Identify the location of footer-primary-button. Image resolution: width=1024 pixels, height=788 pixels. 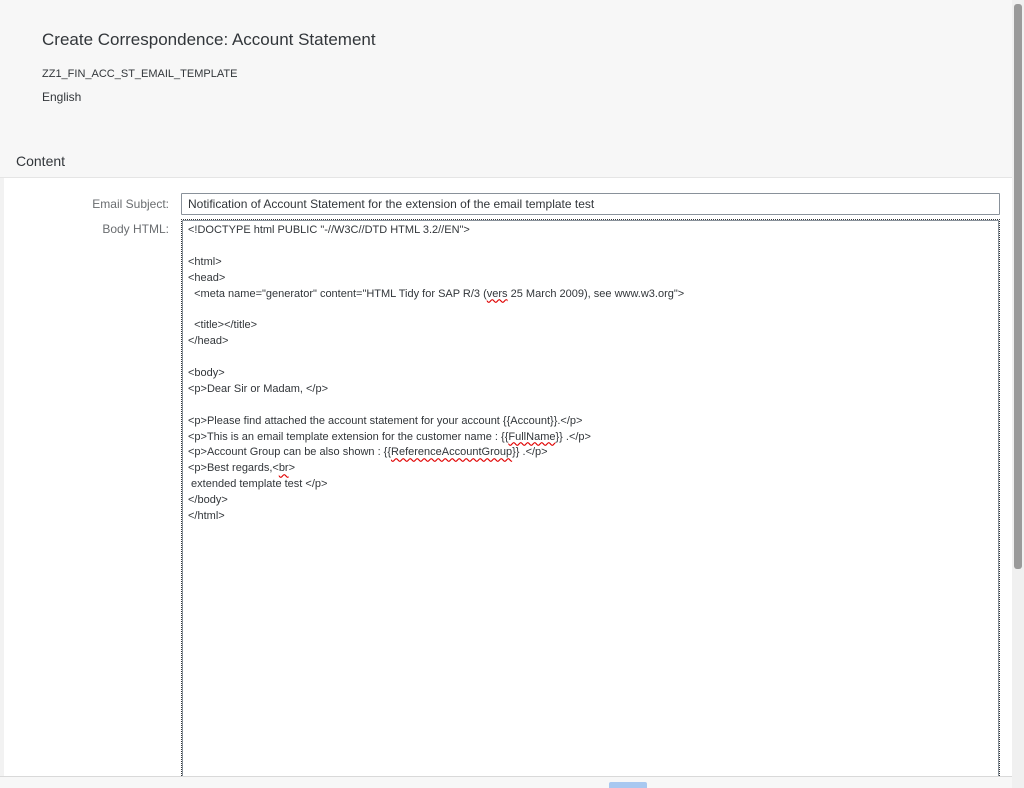
(628, 785).